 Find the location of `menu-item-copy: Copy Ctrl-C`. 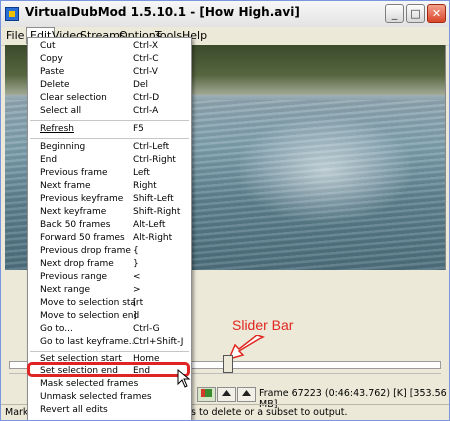

menu-item-copy: Copy Ctrl-C is located at coordinates (109, 60).